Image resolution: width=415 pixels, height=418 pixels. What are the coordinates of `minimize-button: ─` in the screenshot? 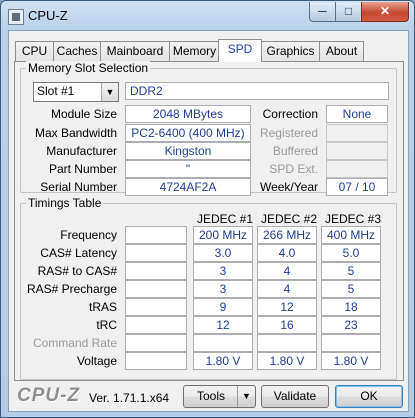 It's located at (322, 12).